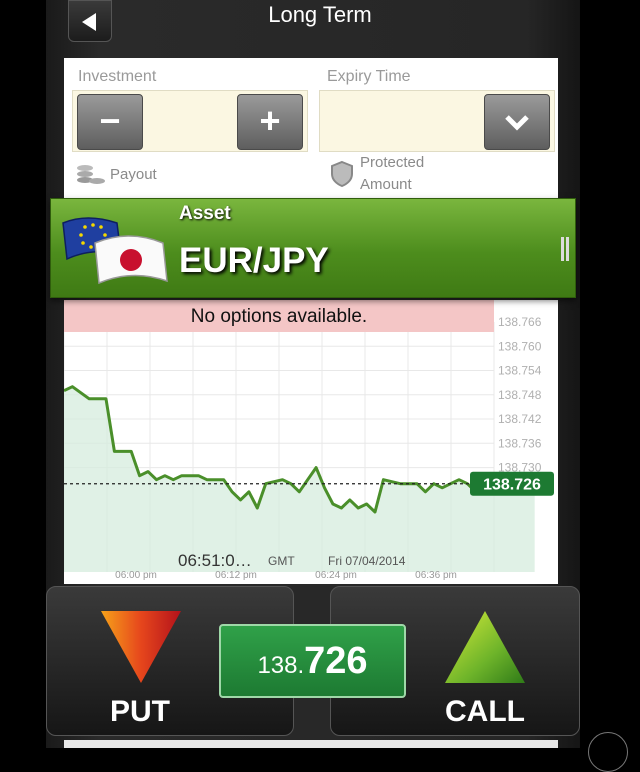 The width and height of the screenshot is (640, 772). Describe the element at coordinates (520, 371) in the screenshot. I see `y-tick-label: 138.754` at that location.